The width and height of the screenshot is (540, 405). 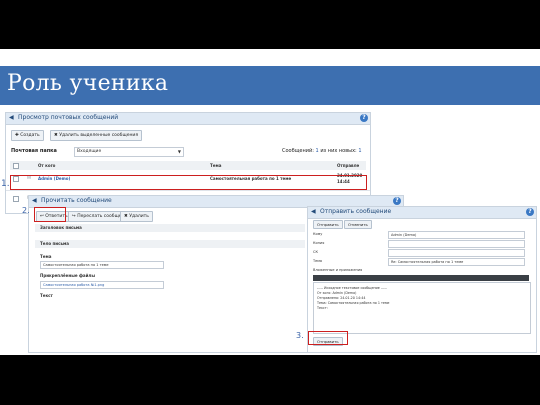 I want to click on delete-selected-label: Удалить выделенные сообщения, so click(x=99, y=135).